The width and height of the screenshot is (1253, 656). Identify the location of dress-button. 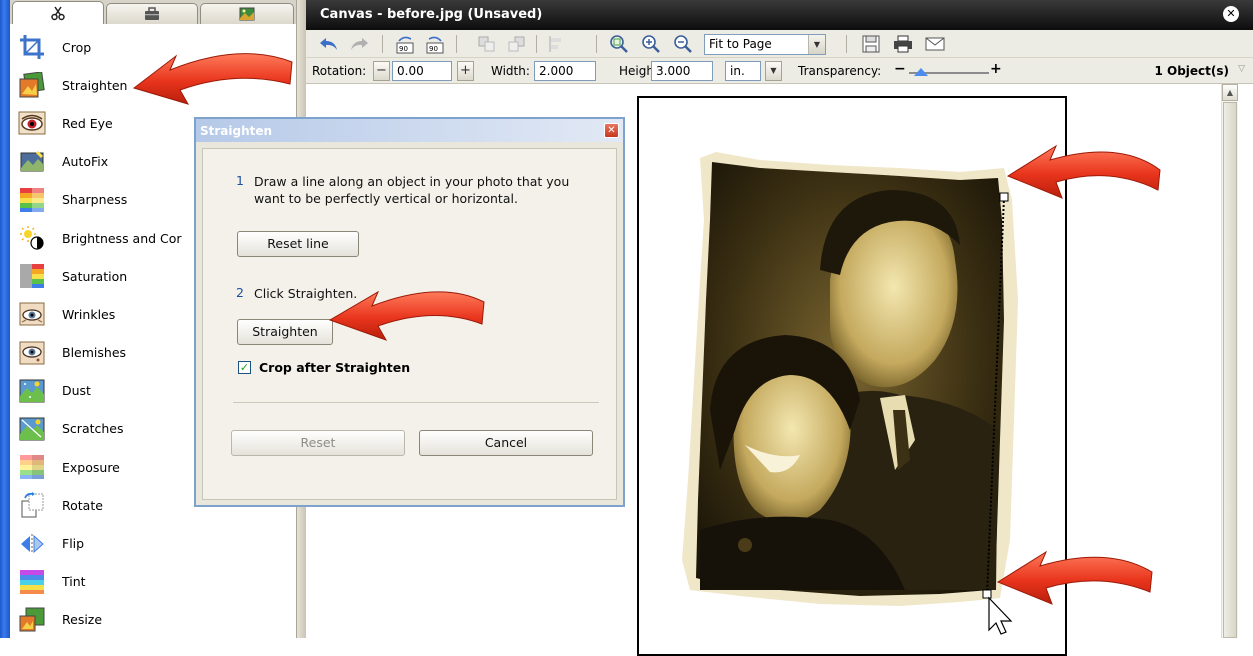
(745, 545).